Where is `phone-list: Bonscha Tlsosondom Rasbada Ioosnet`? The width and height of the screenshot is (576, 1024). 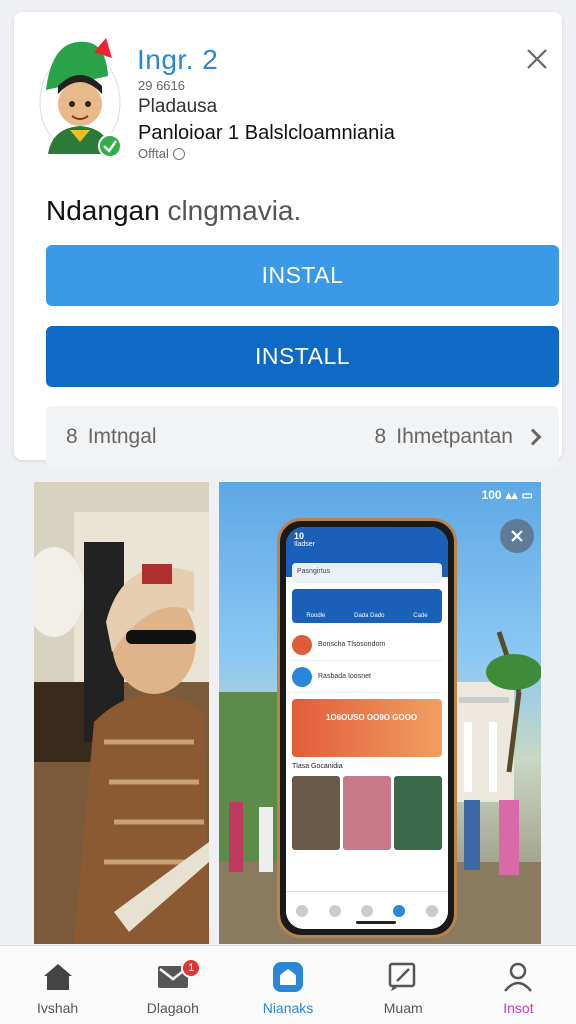
phone-list: Bonscha Tlsosondom Rasbada Ioosnet is located at coordinates (367, 661).